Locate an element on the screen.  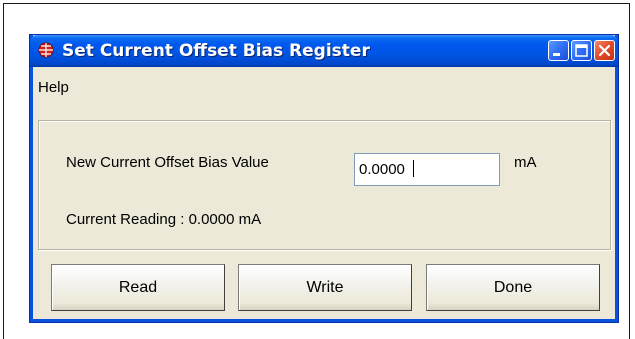
red-globe-icon is located at coordinates (46, 50).